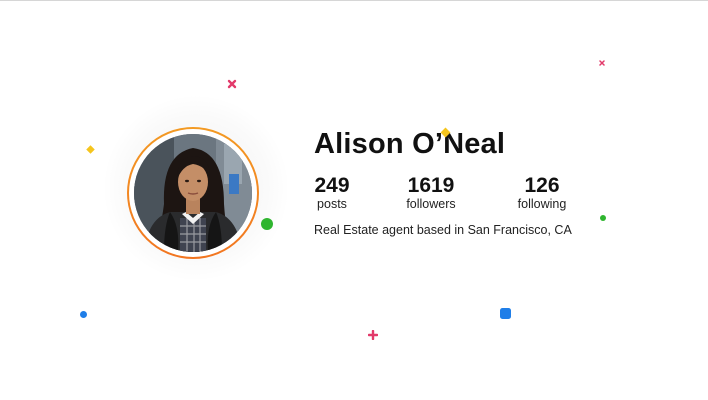 This screenshot has height=400, width=708. What do you see at coordinates (232, 84) in the screenshot?
I see `confetti-cross-icon` at bounding box center [232, 84].